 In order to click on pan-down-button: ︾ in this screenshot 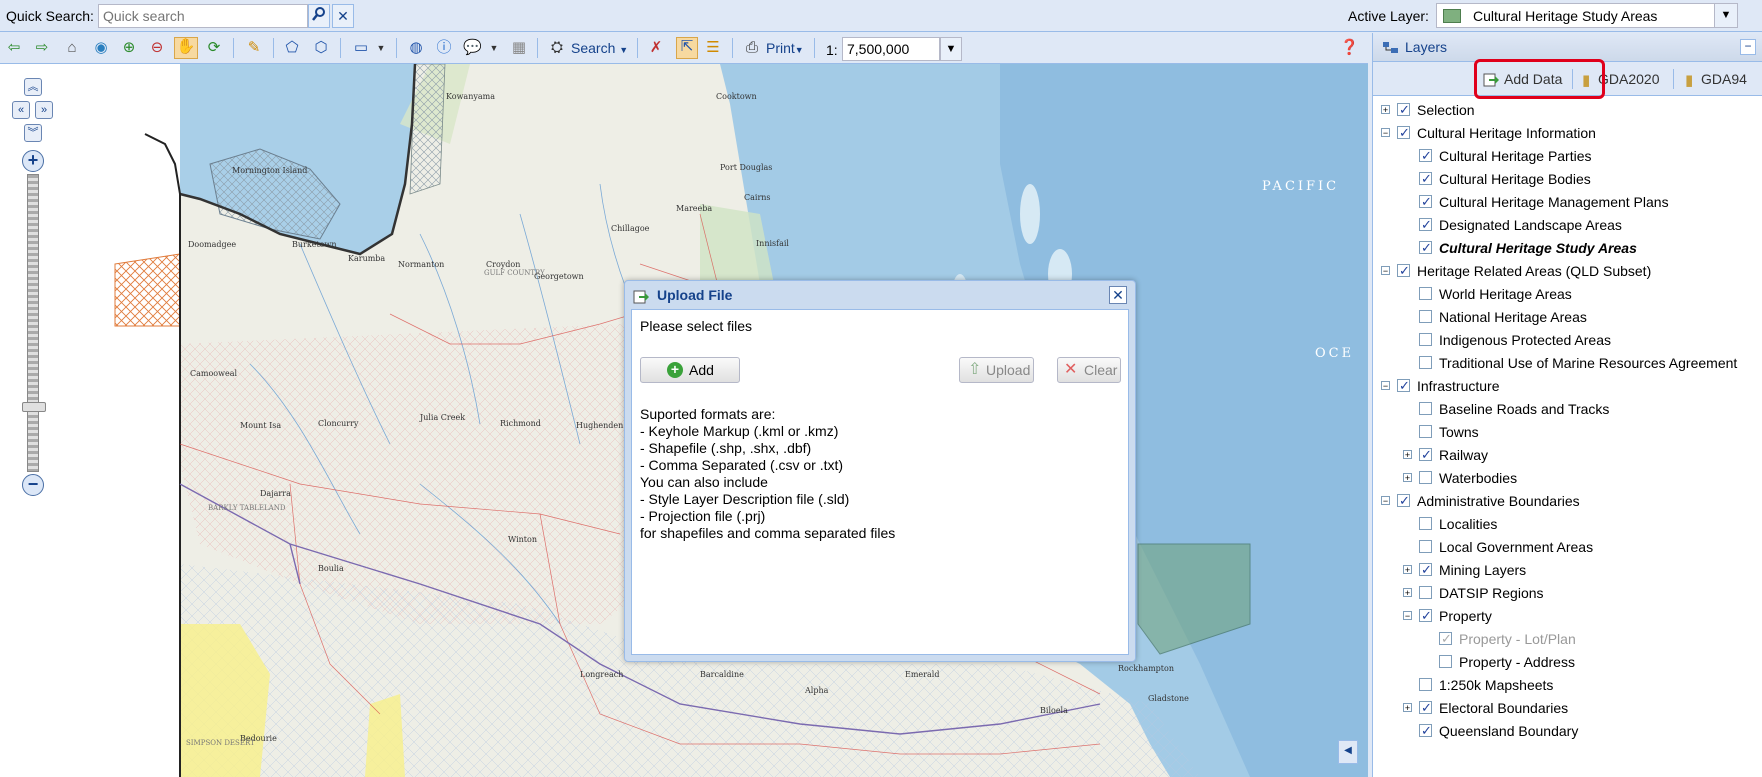, I will do `click(33, 133)`.